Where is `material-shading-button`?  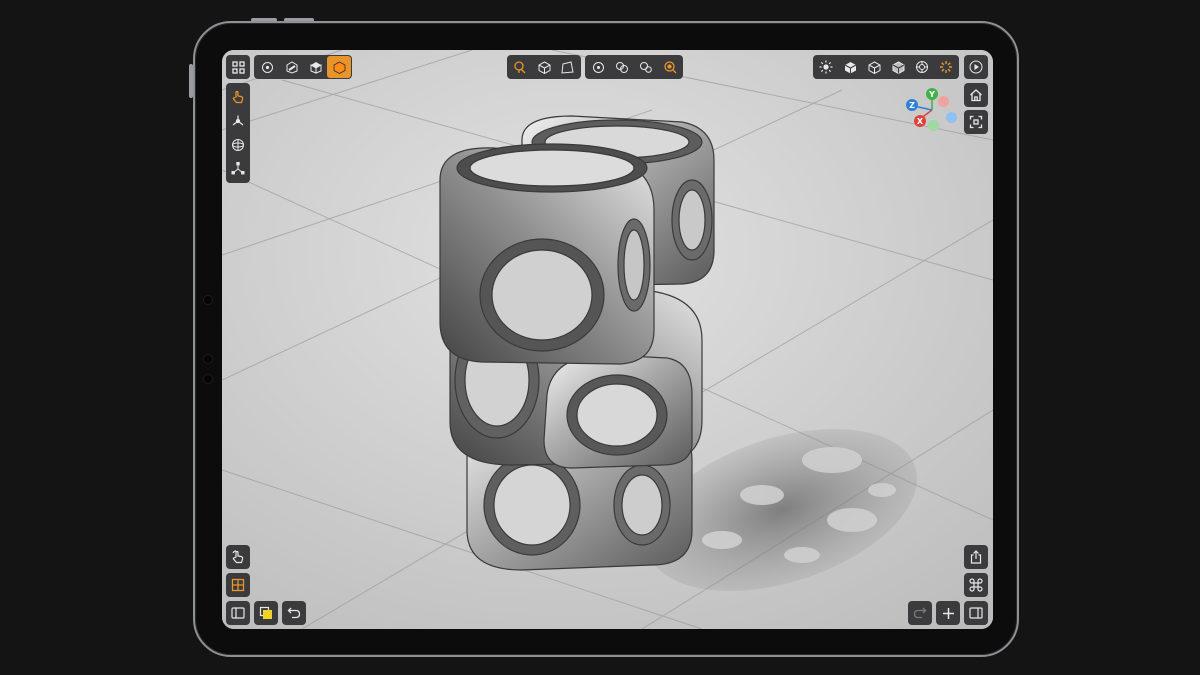
material-shading-button is located at coordinates (898, 67).